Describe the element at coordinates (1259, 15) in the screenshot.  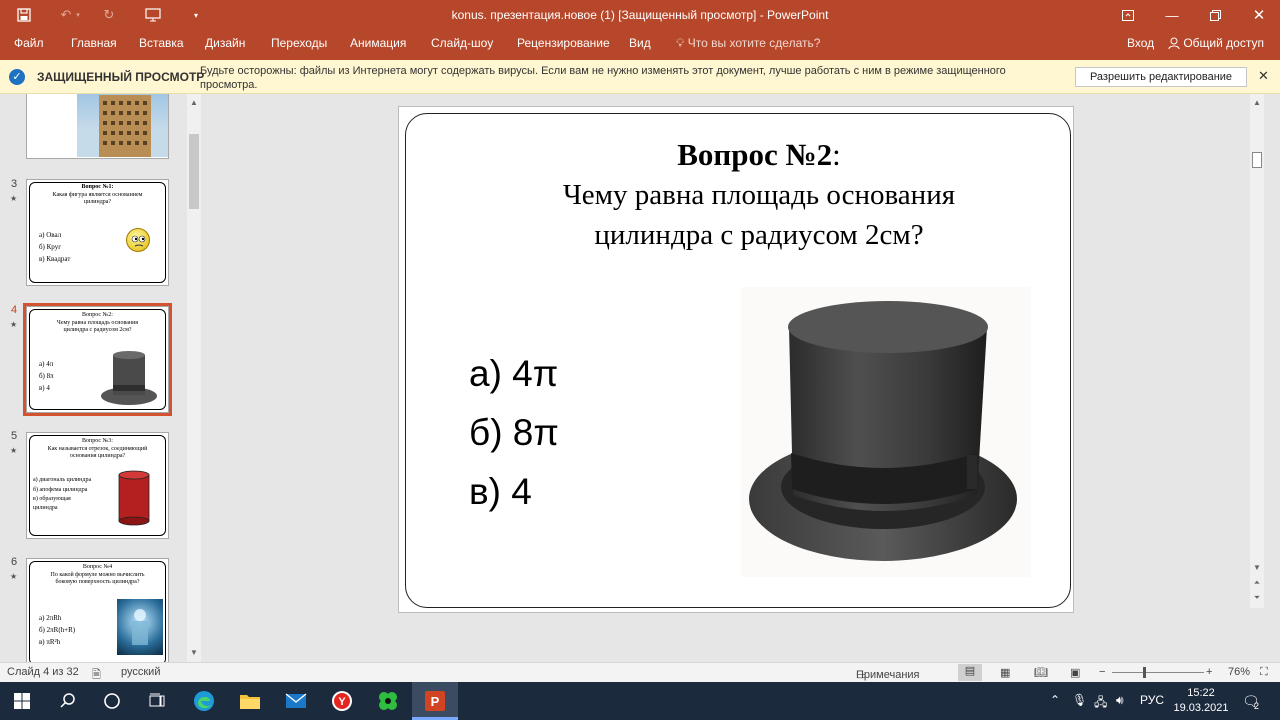
I see `close-icon: ✕` at that location.